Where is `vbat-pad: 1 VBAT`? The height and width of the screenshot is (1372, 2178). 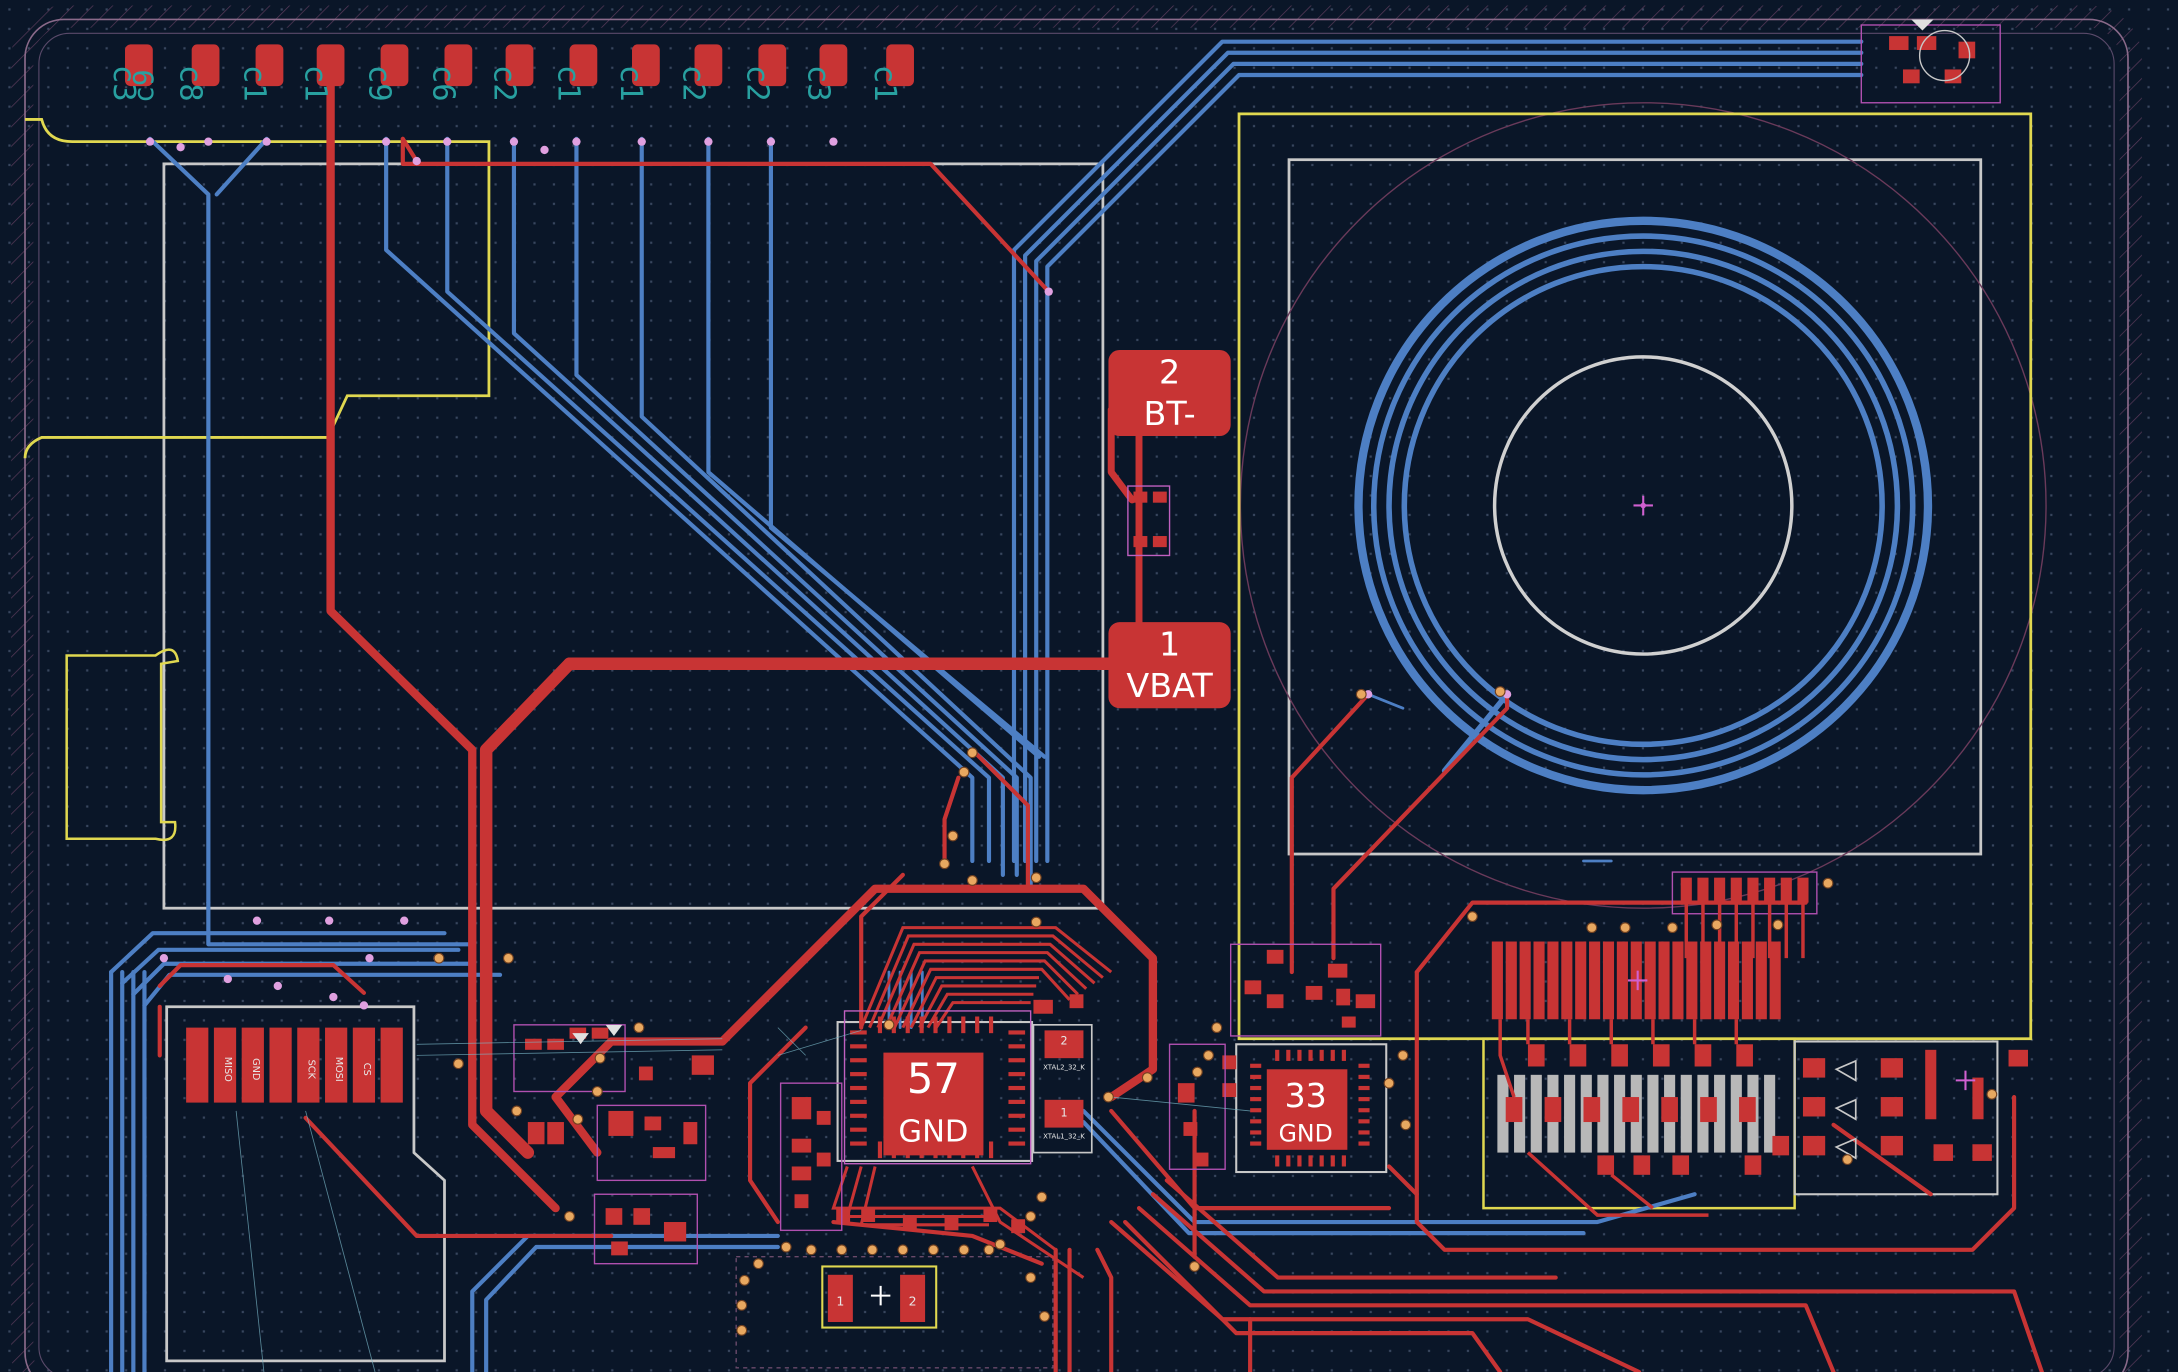 vbat-pad: 1 VBAT is located at coordinates (1169, 665).